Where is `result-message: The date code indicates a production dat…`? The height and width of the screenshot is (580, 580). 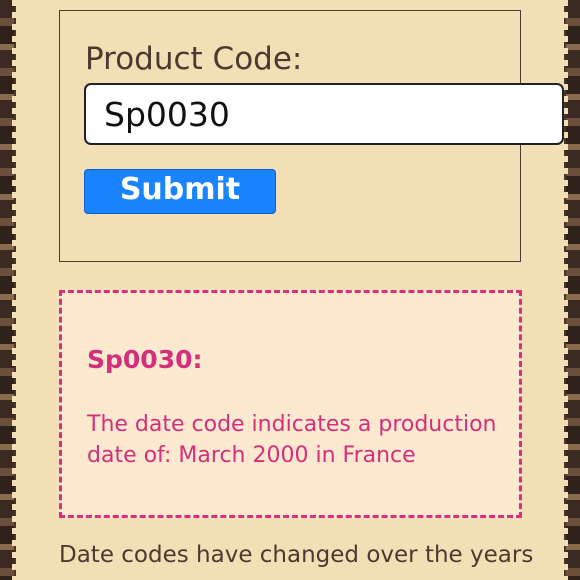
result-message: The date code indicates a production dat… is located at coordinates (292, 440).